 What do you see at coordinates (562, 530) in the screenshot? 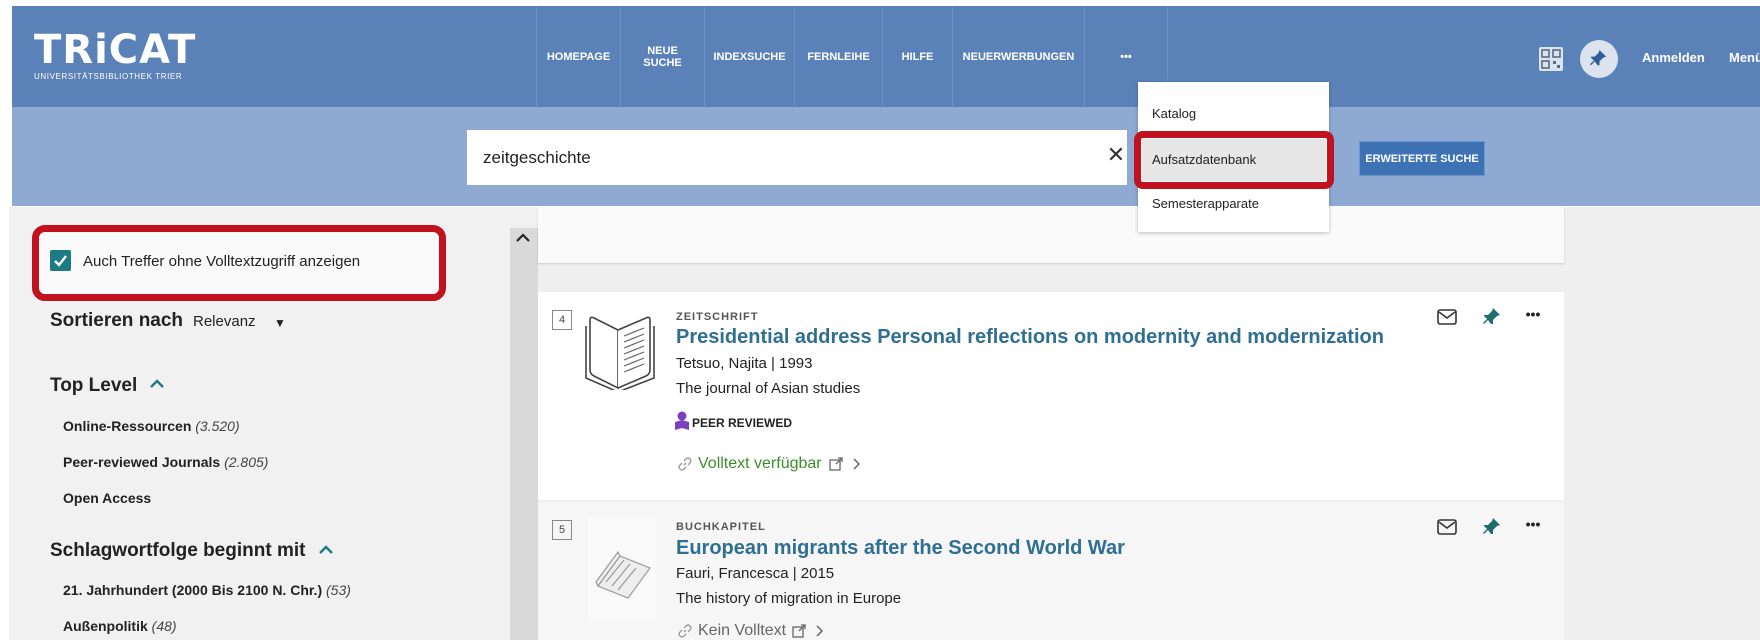
I see `result-number: 5` at bounding box center [562, 530].